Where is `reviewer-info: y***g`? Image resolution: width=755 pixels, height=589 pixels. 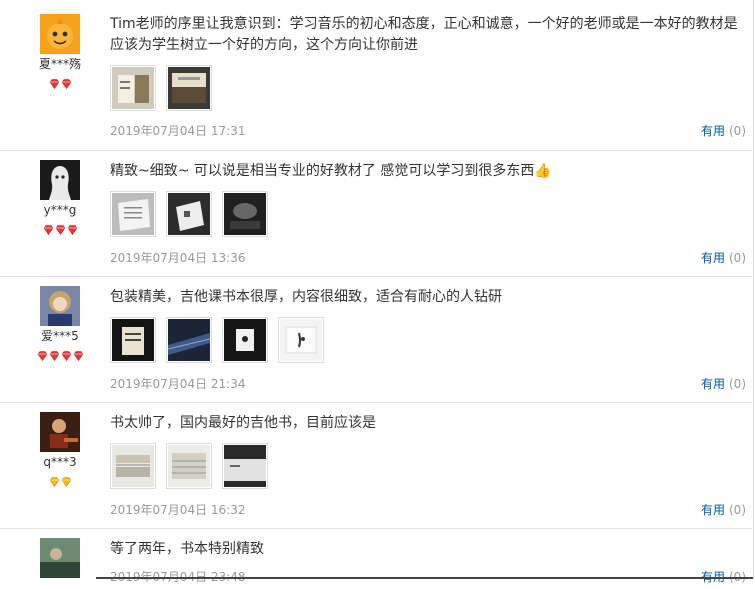
reviewer-info: y***g is located at coordinates (60, 198).